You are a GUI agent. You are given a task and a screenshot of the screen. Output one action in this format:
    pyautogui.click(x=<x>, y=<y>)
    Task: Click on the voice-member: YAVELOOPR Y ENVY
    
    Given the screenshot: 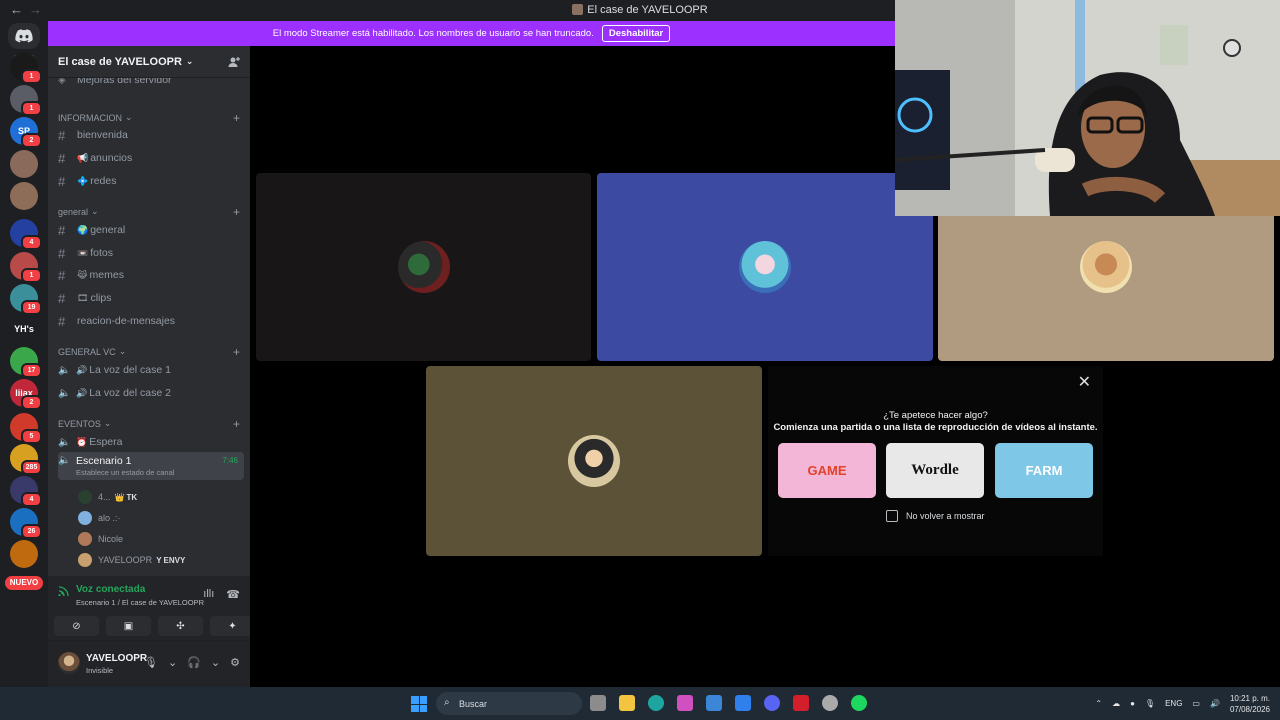 What is the action you would take?
    pyautogui.click(x=158, y=559)
    